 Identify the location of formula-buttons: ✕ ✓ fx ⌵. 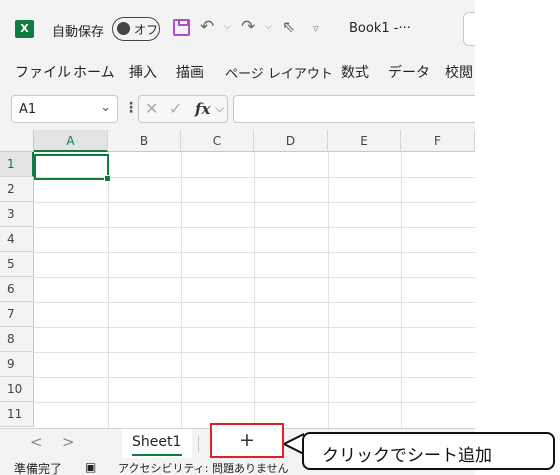
(183, 109).